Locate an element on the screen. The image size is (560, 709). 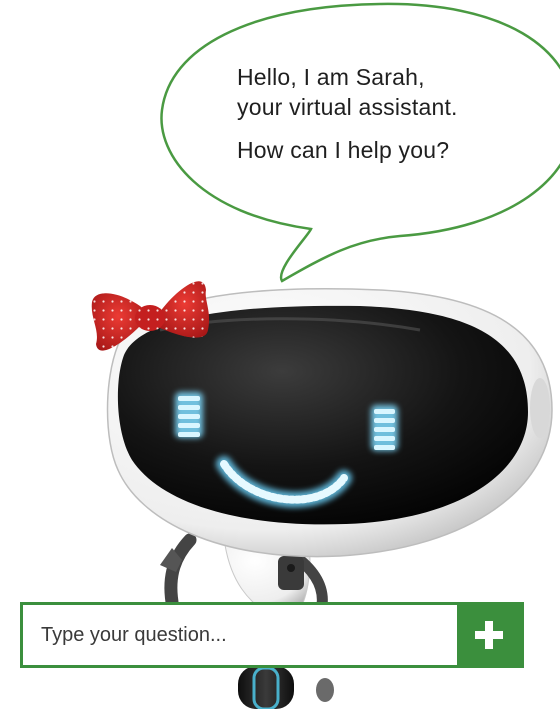
greeting-line-2: your virtual assistant. is located at coordinates (347, 107).